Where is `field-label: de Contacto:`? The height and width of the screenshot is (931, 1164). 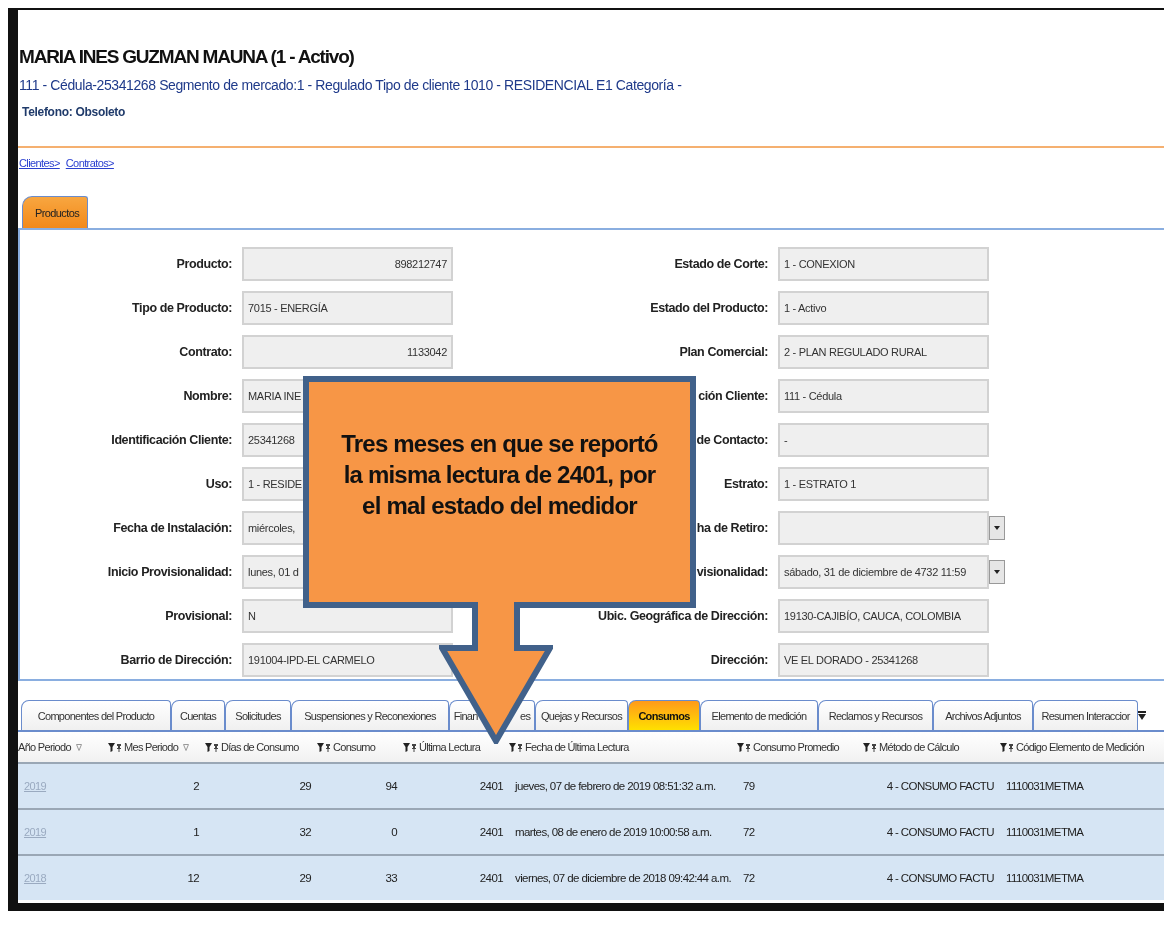 field-label: de Contacto: is located at coordinates (732, 440).